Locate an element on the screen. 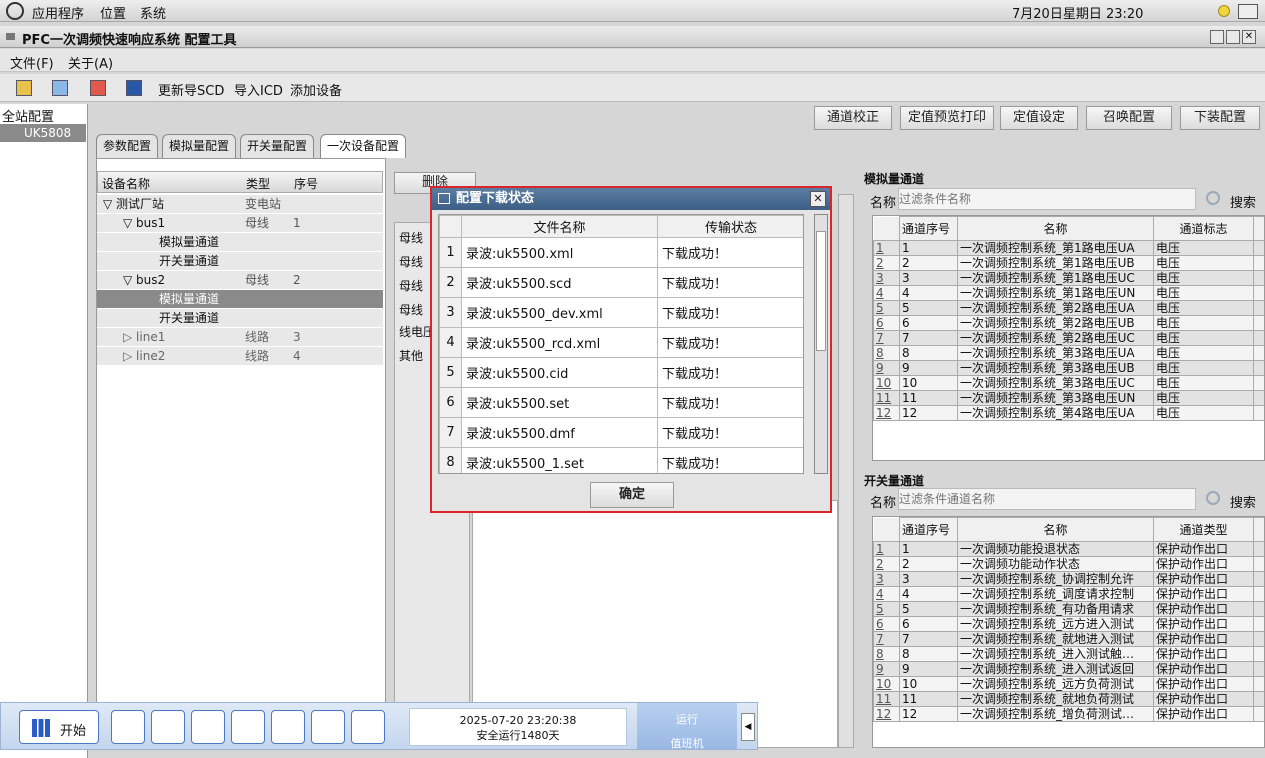 The height and width of the screenshot is (758, 1265). middle-scrollbar is located at coordinates (846, 471).